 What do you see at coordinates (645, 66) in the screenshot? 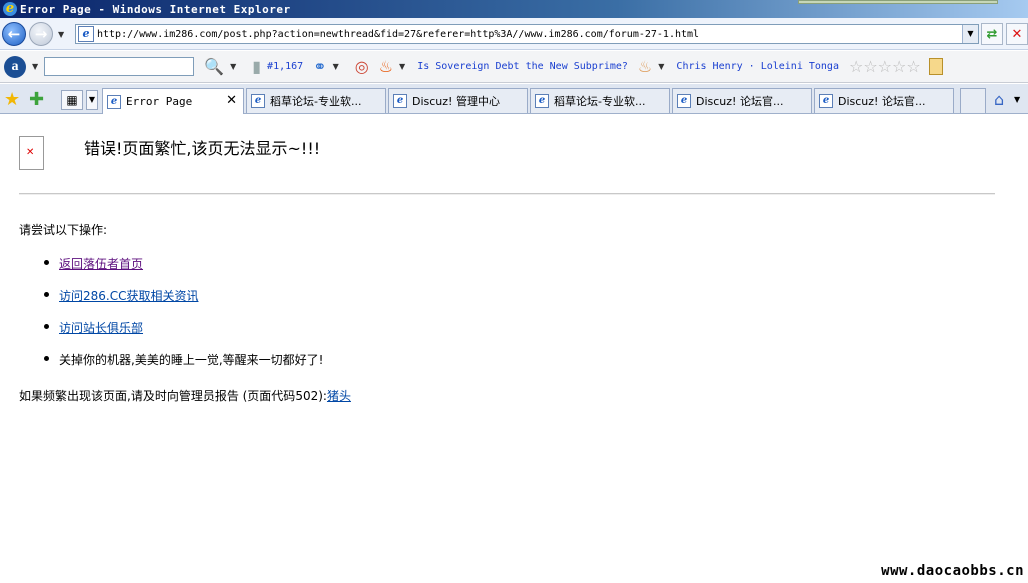
I see `torch-icon: ♨` at bounding box center [645, 66].